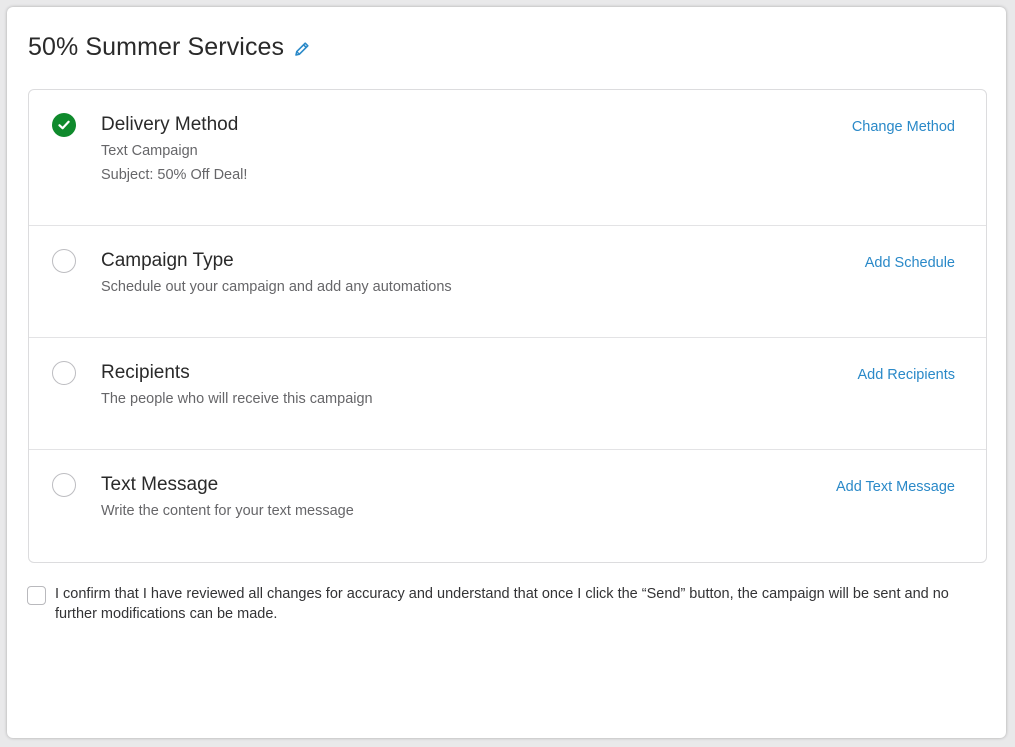 The width and height of the screenshot is (1015, 747). Describe the element at coordinates (36, 595) in the screenshot. I see `confirm-checkbox` at that location.